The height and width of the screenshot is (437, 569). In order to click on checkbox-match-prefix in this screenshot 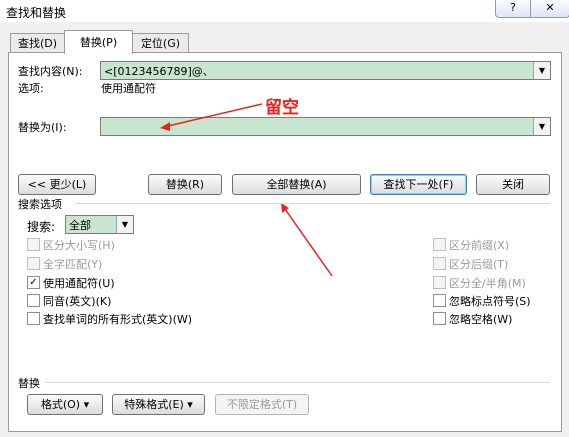, I will do `click(439, 244)`.